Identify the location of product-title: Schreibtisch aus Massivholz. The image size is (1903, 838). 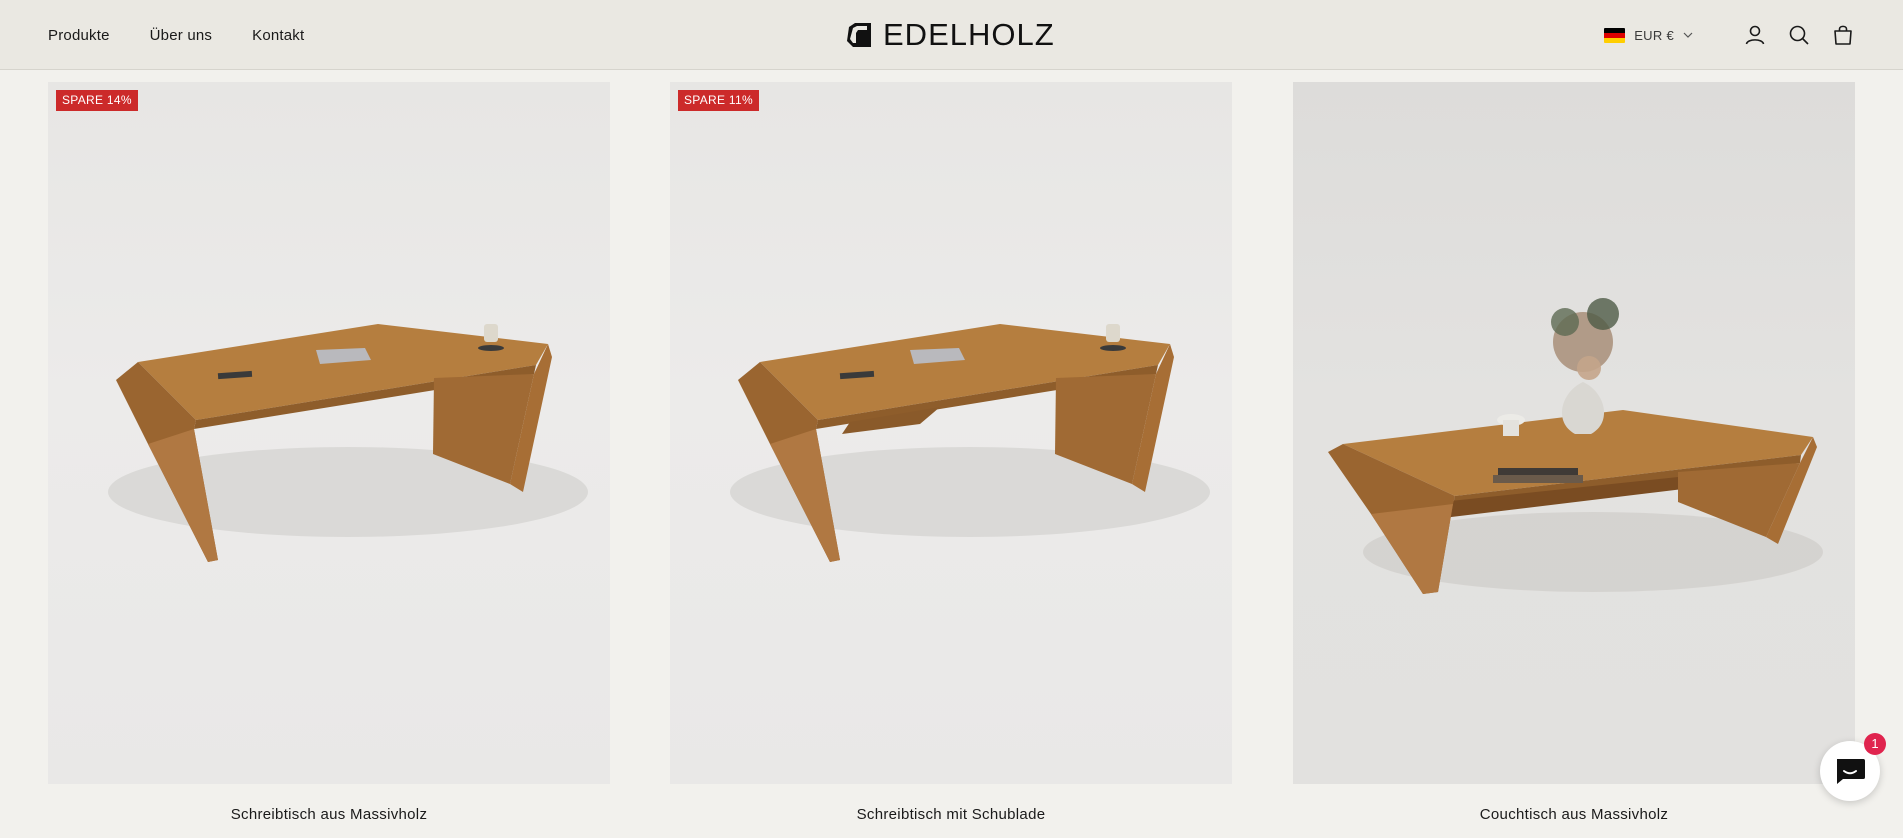
(329, 814).